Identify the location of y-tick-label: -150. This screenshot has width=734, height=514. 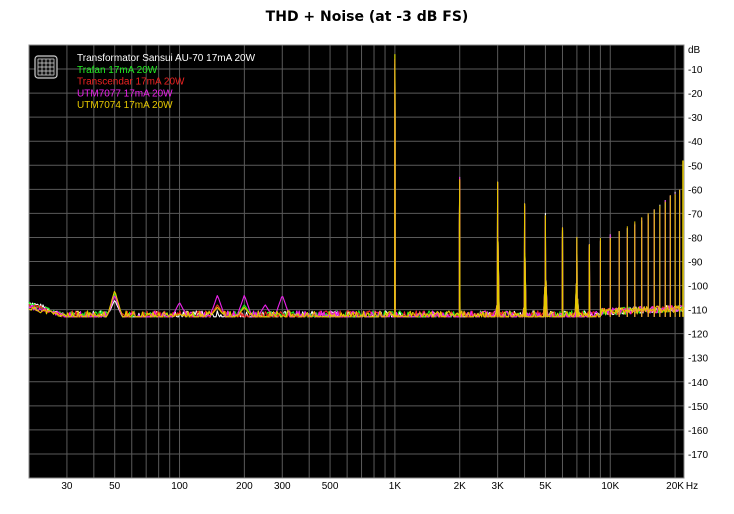
(698, 407).